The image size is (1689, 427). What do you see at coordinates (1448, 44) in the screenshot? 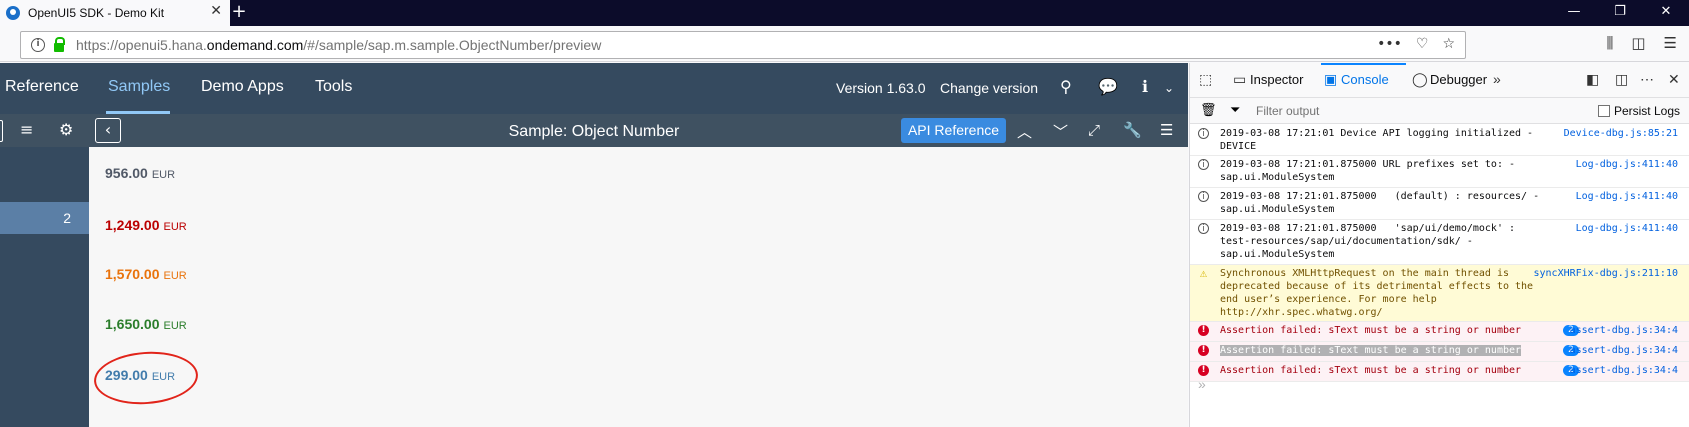
I see `bookmark-star-icon: ☆` at bounding box center [1448, 44].